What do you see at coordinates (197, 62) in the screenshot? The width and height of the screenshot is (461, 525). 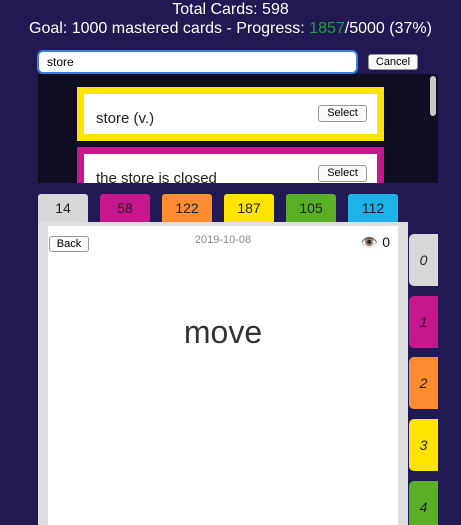 I see `search-input` at bounding box center [197, 62].